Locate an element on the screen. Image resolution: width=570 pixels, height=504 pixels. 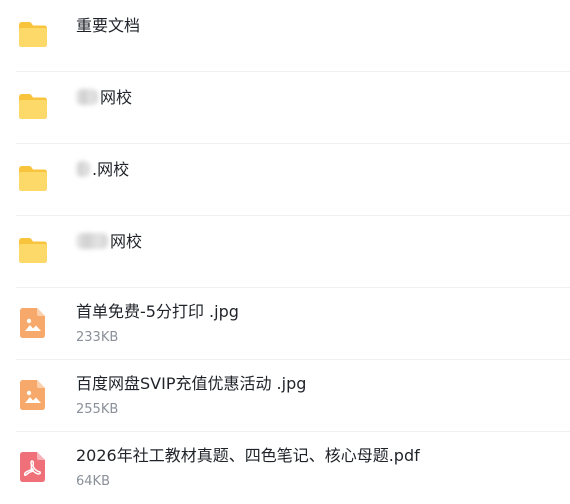
item-name: 首单免费-5分打印 .jpg is located at coordinates (157, 311).